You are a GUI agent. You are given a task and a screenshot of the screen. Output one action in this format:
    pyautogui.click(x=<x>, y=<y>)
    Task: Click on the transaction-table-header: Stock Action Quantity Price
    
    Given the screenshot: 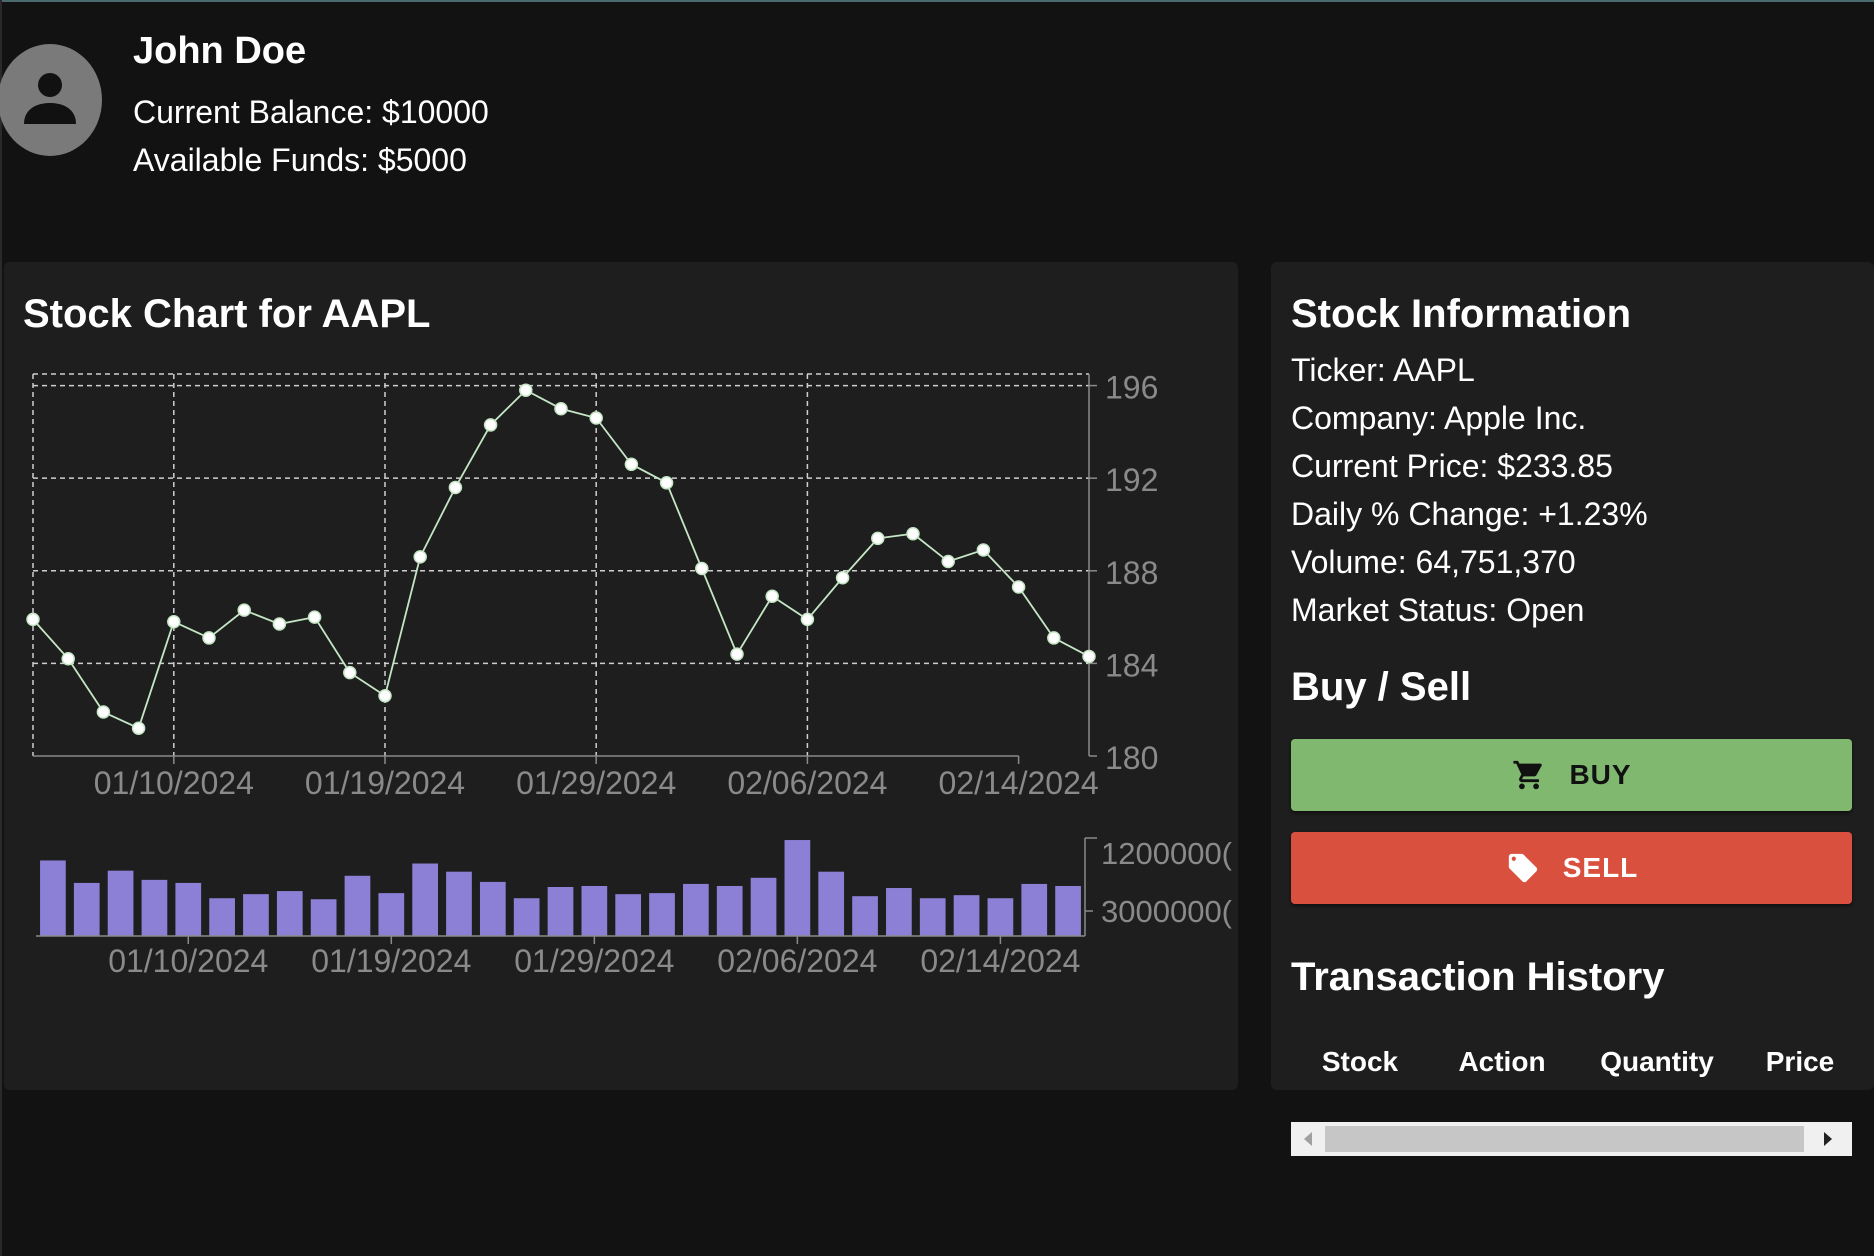 What is the action you would take?
    pyautogui.click(x=1576, y=1062)
    